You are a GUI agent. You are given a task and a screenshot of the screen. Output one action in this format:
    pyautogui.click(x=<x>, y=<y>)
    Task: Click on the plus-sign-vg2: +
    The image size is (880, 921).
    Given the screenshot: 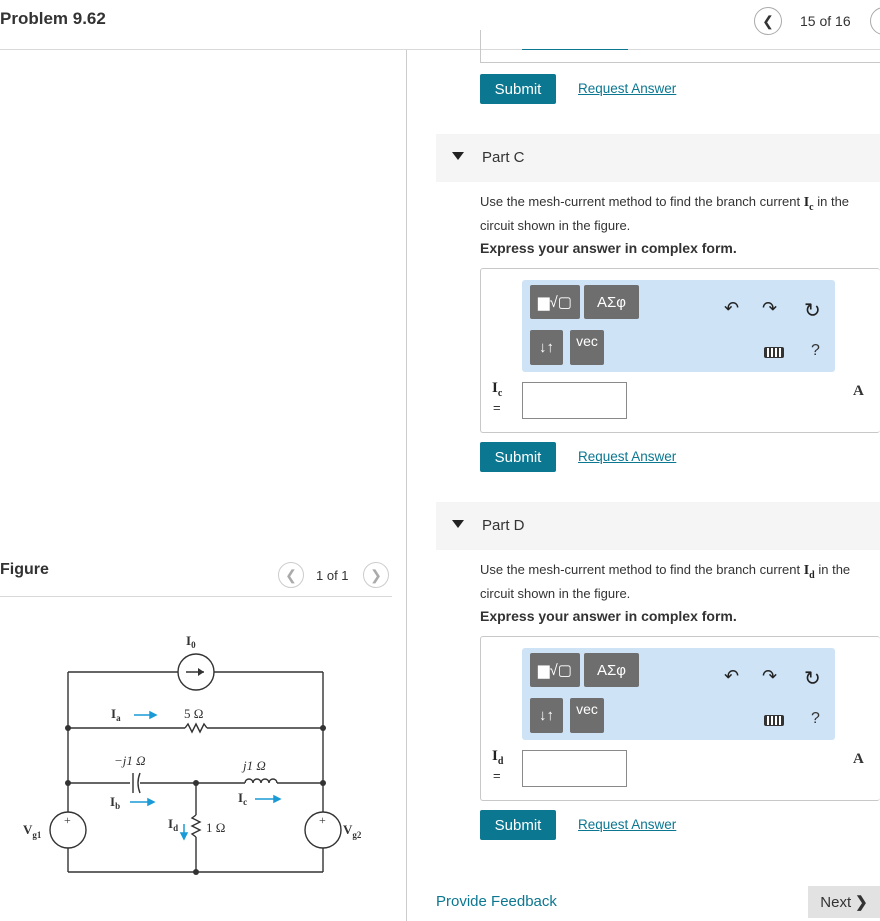 What is the action you would take?
    pyautogui.click(x=322, y=820)
    